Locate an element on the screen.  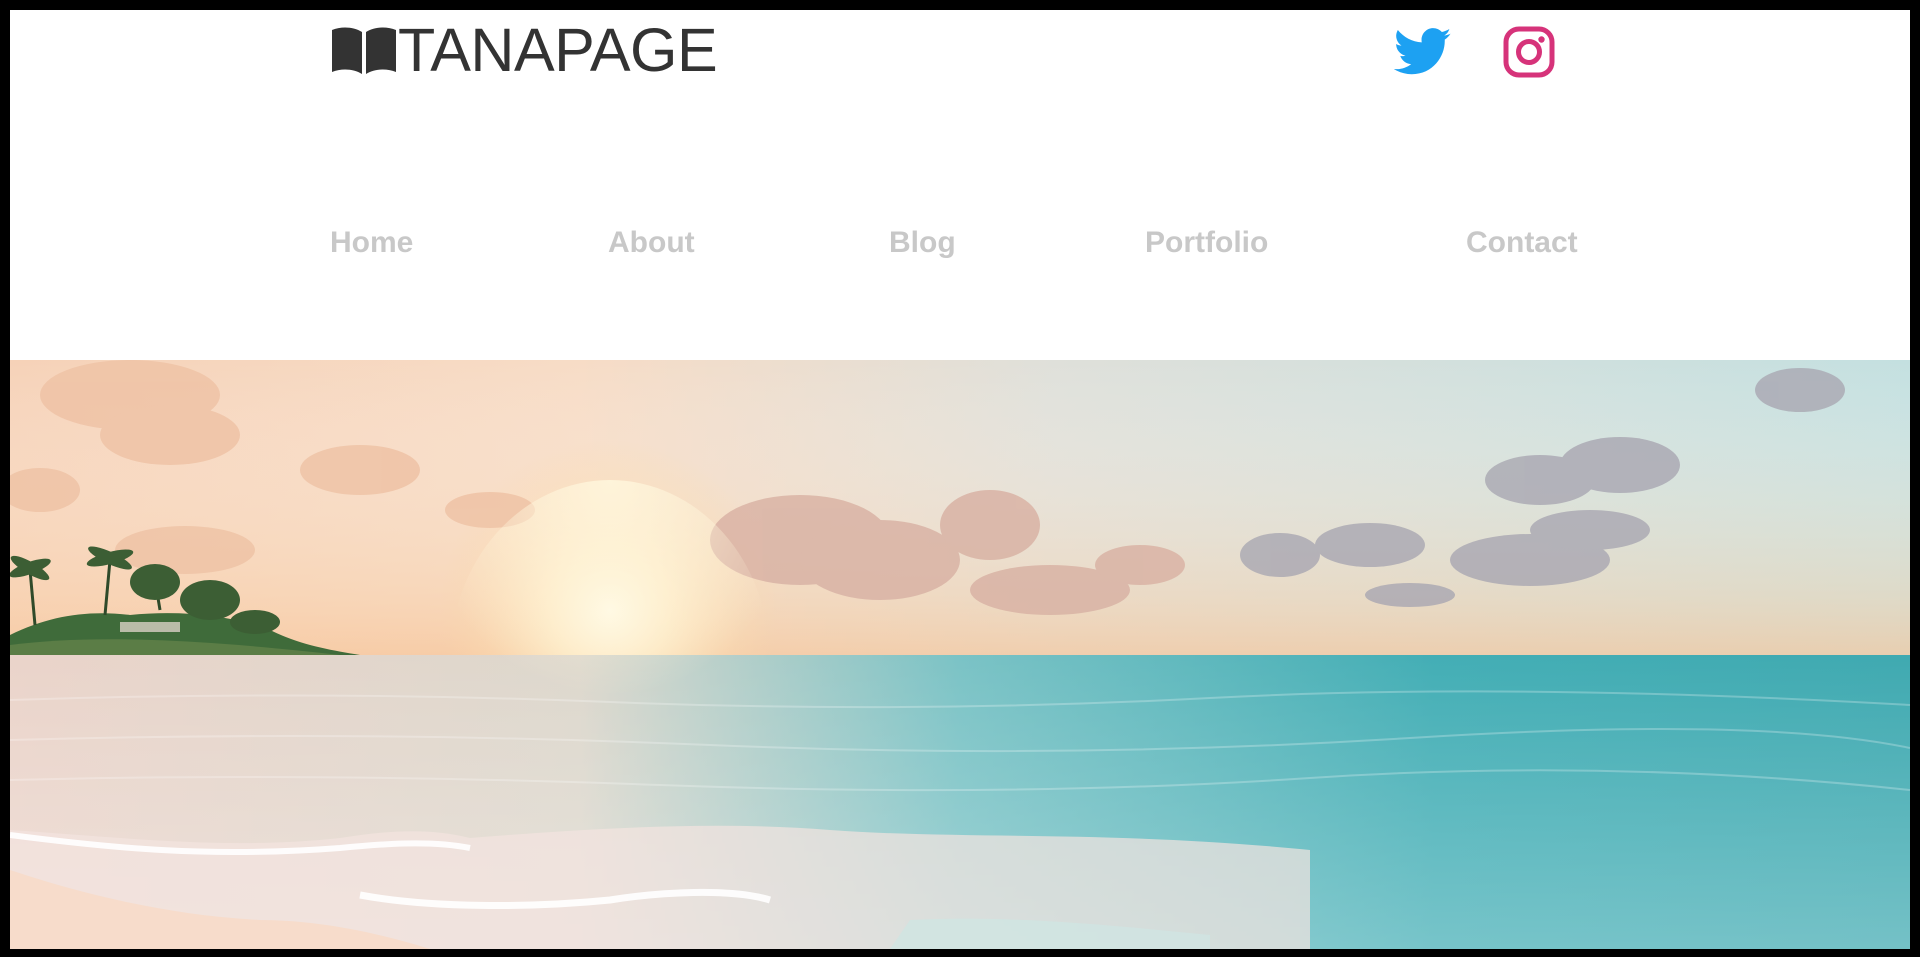
instagram-icon is located at coordinates (1529, 52).